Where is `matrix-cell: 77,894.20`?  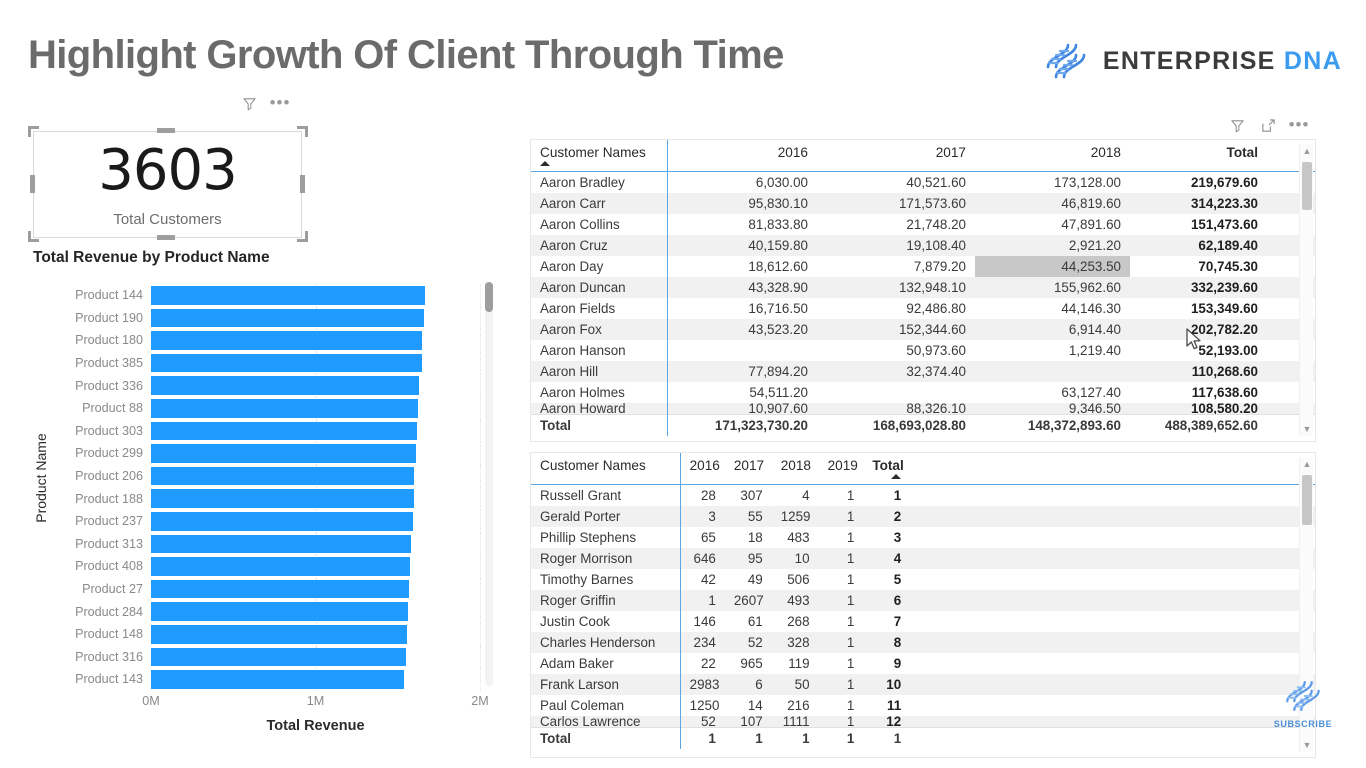 matrix-cell: 77,894.20 is located at coordinates (741, 371).